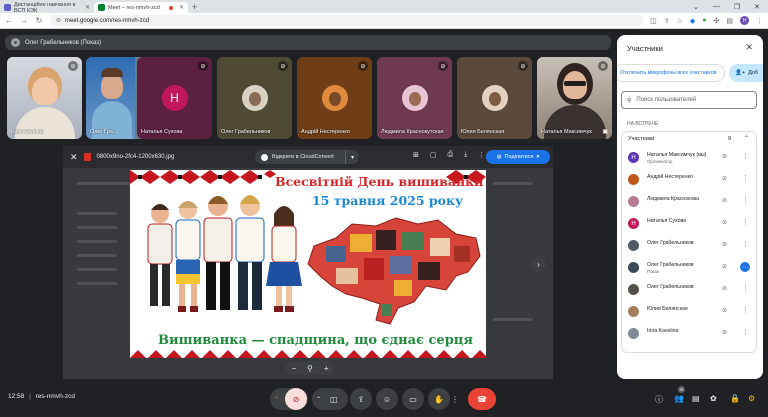 The height and width of the screenshot is (417, 768). I want to click on camera-toggle-button: ◫, so click(334, 399).